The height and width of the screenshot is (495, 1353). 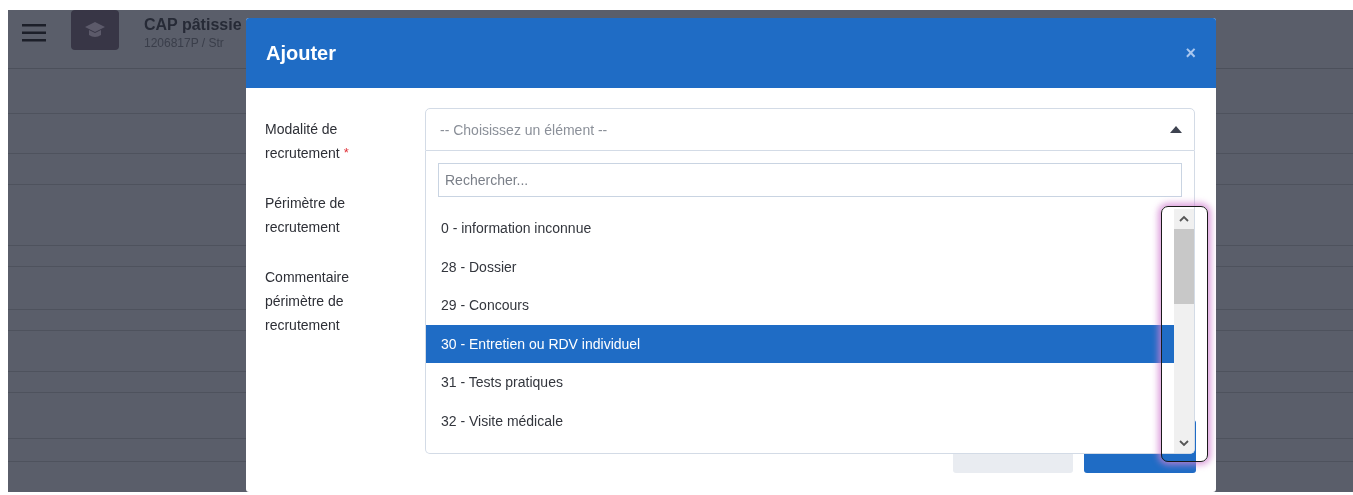 What do you see at coordinates (1176, 129) in the screenshot?
I see `caret-icon` at bounding box center [1176, 129].